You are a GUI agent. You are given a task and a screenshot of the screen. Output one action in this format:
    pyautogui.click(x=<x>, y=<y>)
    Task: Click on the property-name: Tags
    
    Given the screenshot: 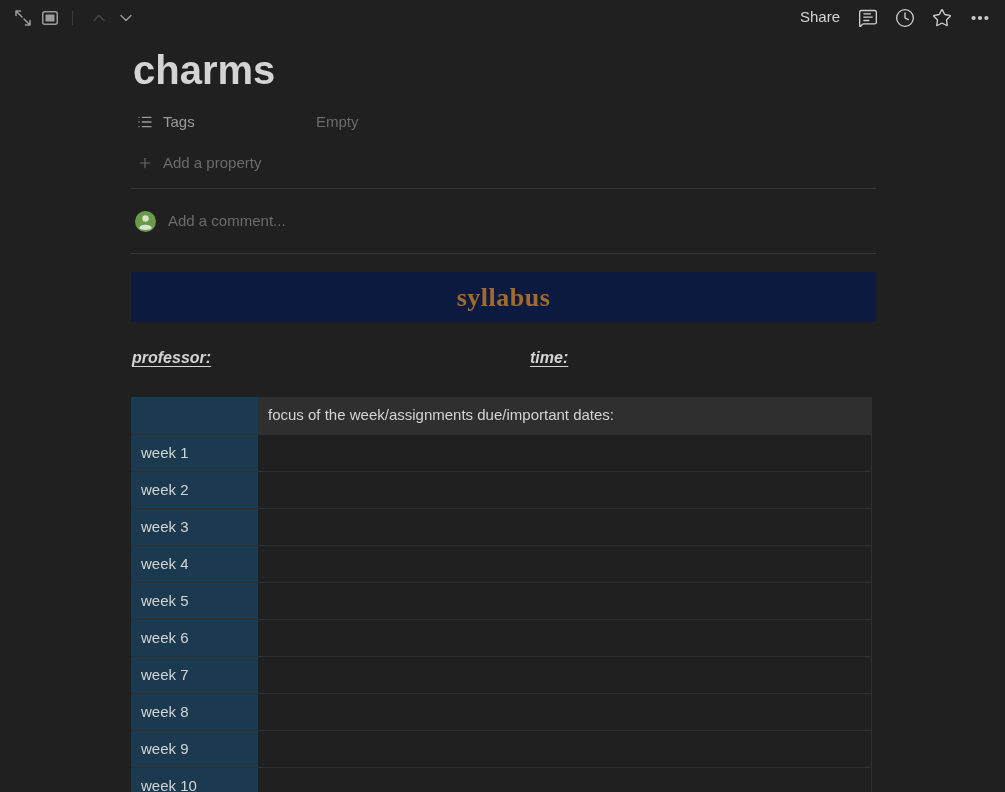 What is the action you would take?
    pyautogui.click(x=179, y=122)
    